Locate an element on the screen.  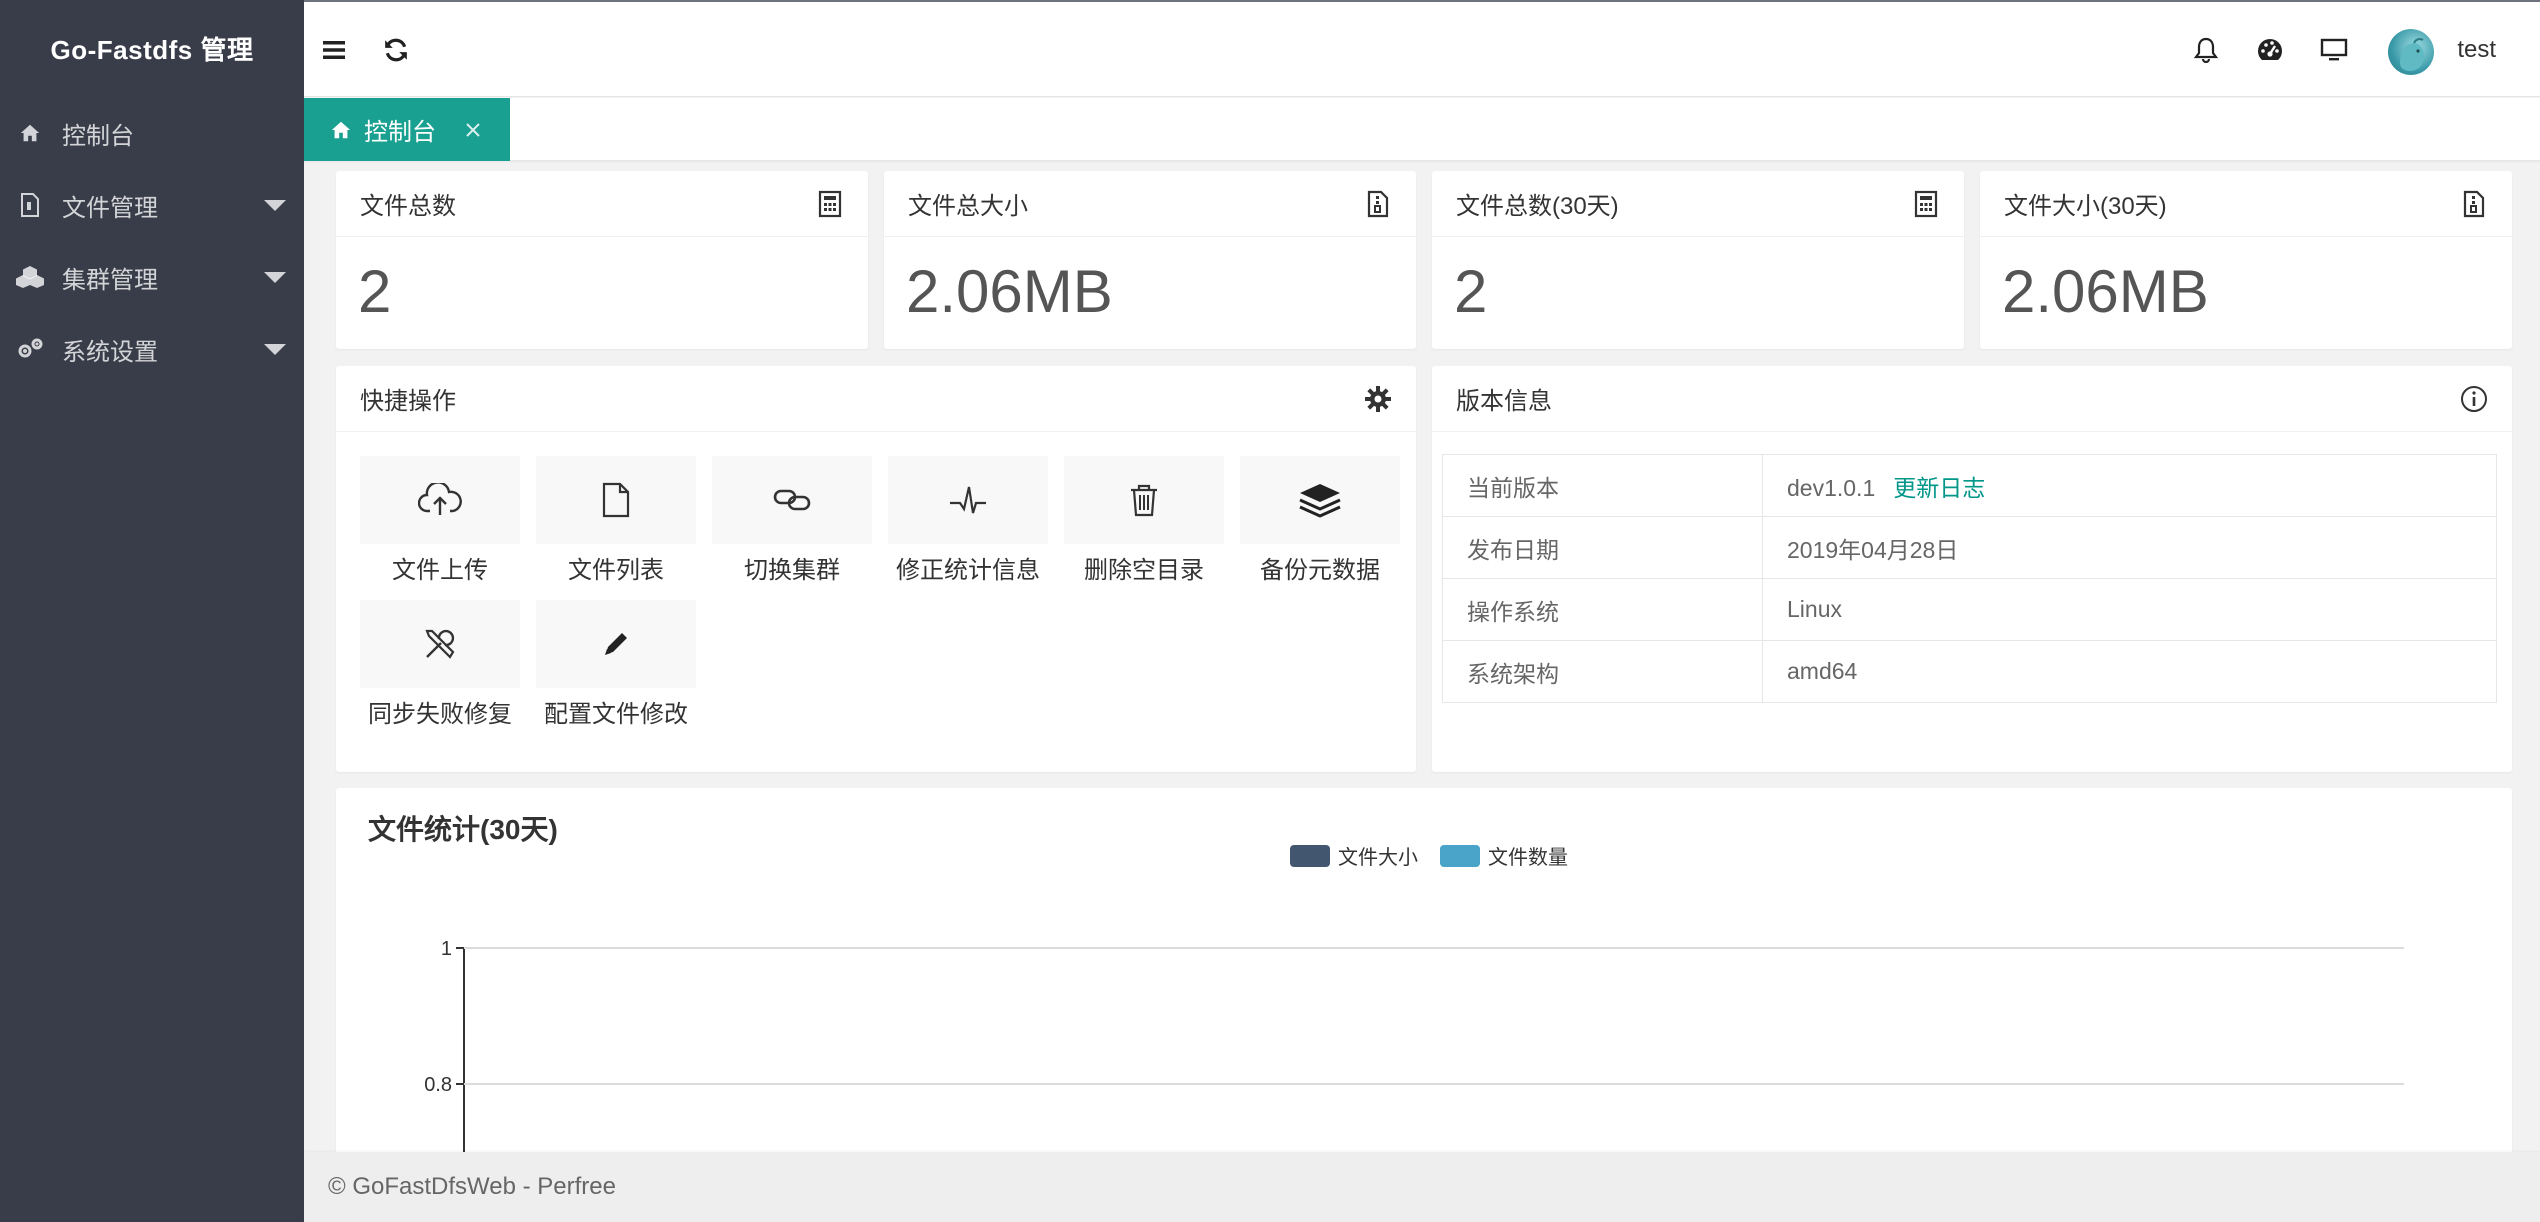
version-key: 发布日期 is located at coordinates (1602, 547).